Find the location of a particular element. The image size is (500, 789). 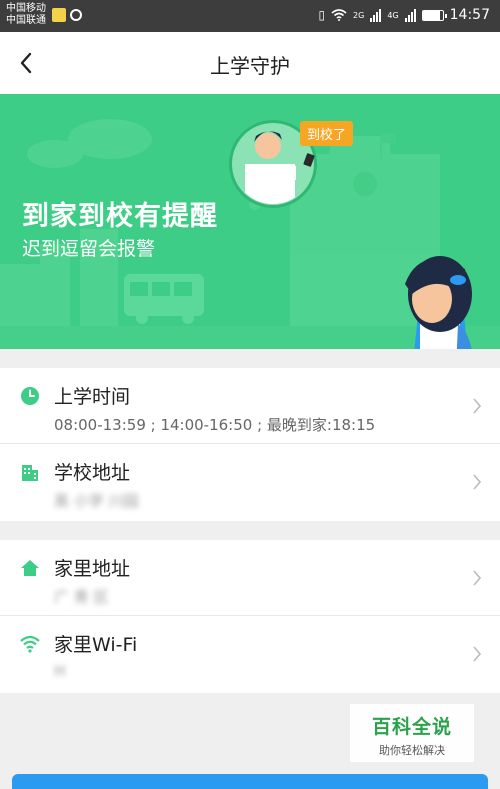

sync-icon is located at coordinates (76, 15).